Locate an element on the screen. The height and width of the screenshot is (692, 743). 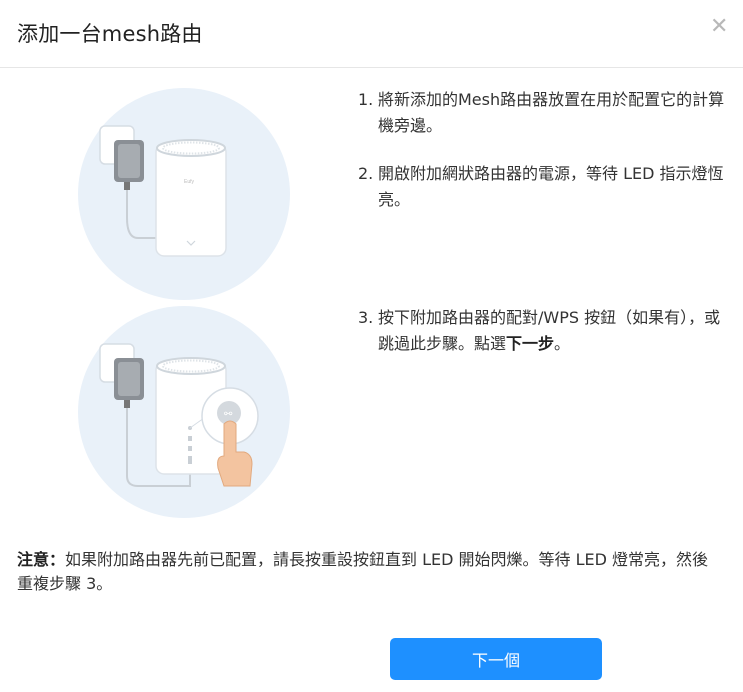
note-label: 注意： is located at coordinates (41, 559).